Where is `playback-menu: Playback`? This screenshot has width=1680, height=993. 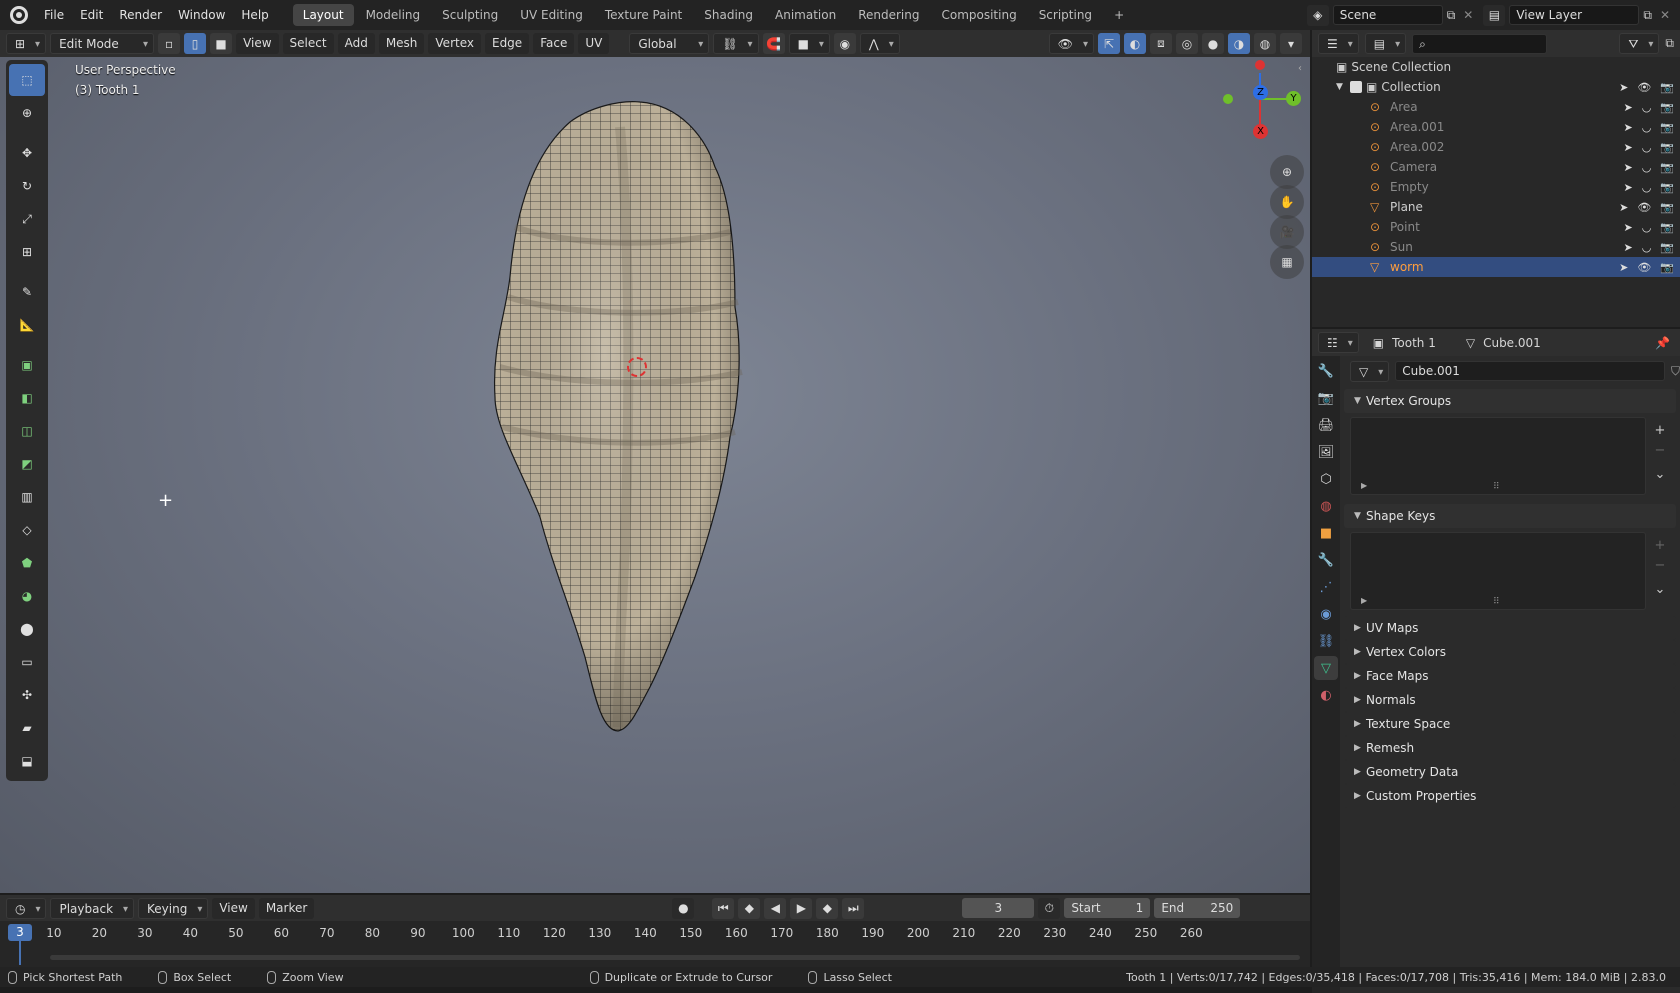 playback-menu: Playback is located at coordinates (92, 908).